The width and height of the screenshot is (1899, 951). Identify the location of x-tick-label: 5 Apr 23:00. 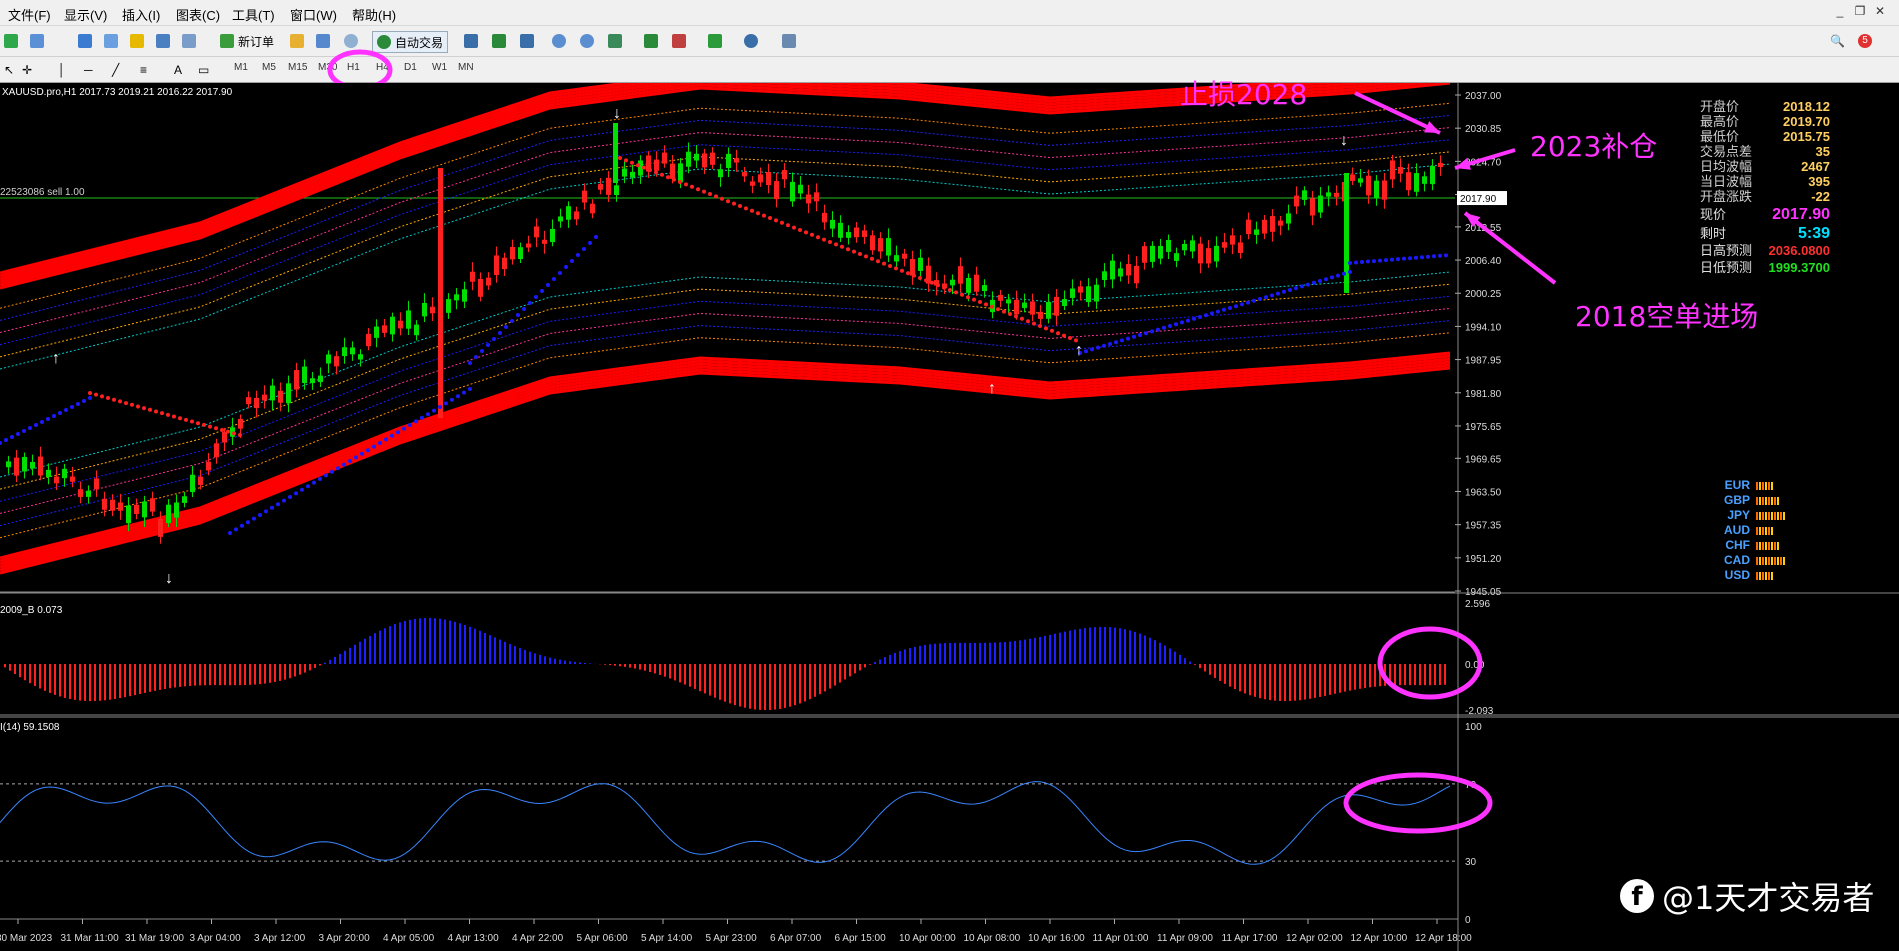
(732, 938).